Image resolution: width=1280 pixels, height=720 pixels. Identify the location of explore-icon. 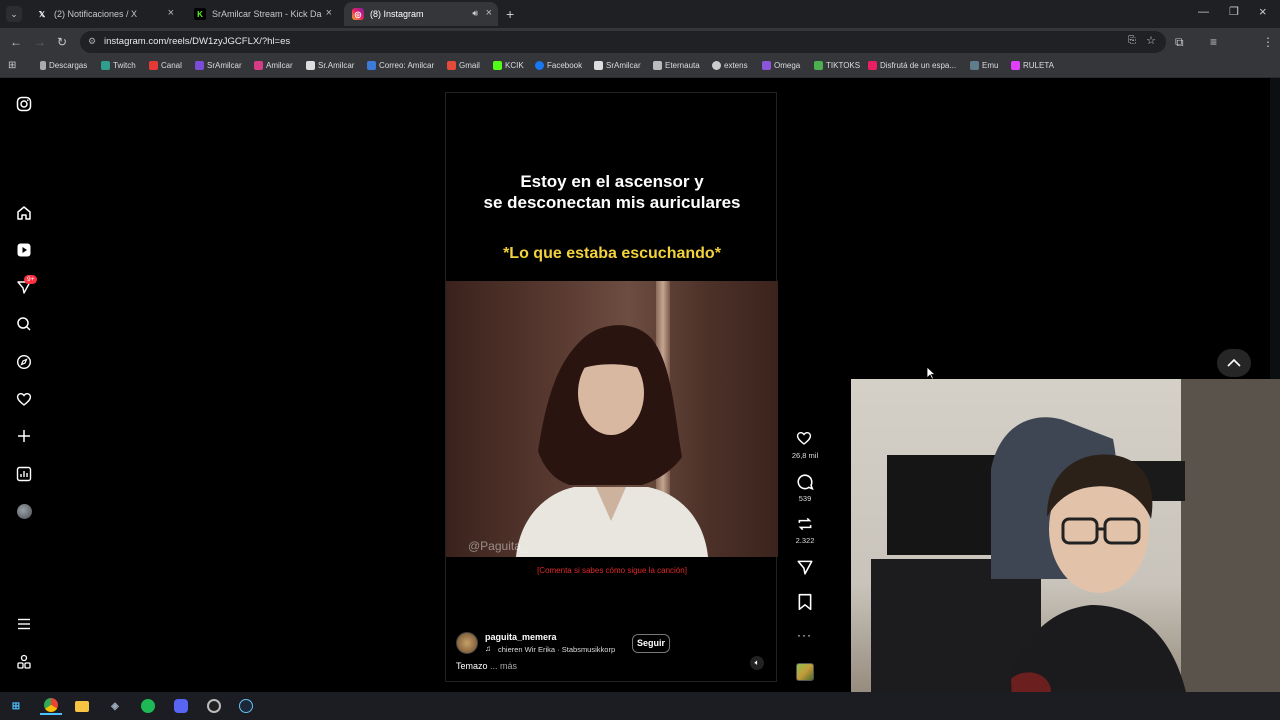
(24, 362).